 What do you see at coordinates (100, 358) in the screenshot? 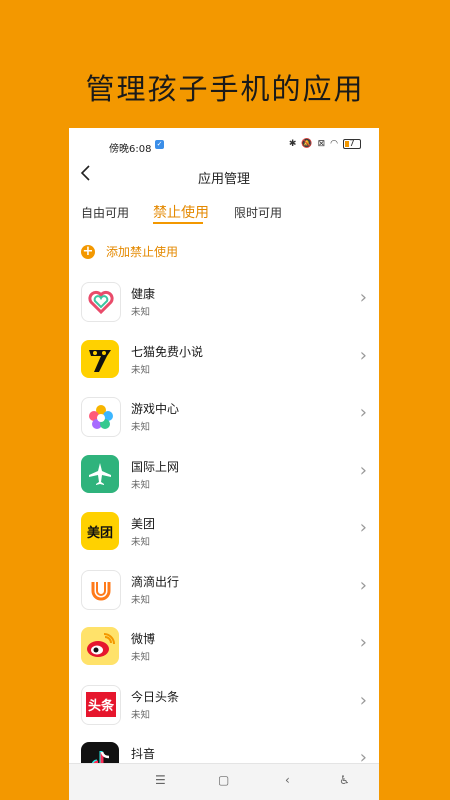
I see `qimao-cat-icon` at bounding box center [100, 358].